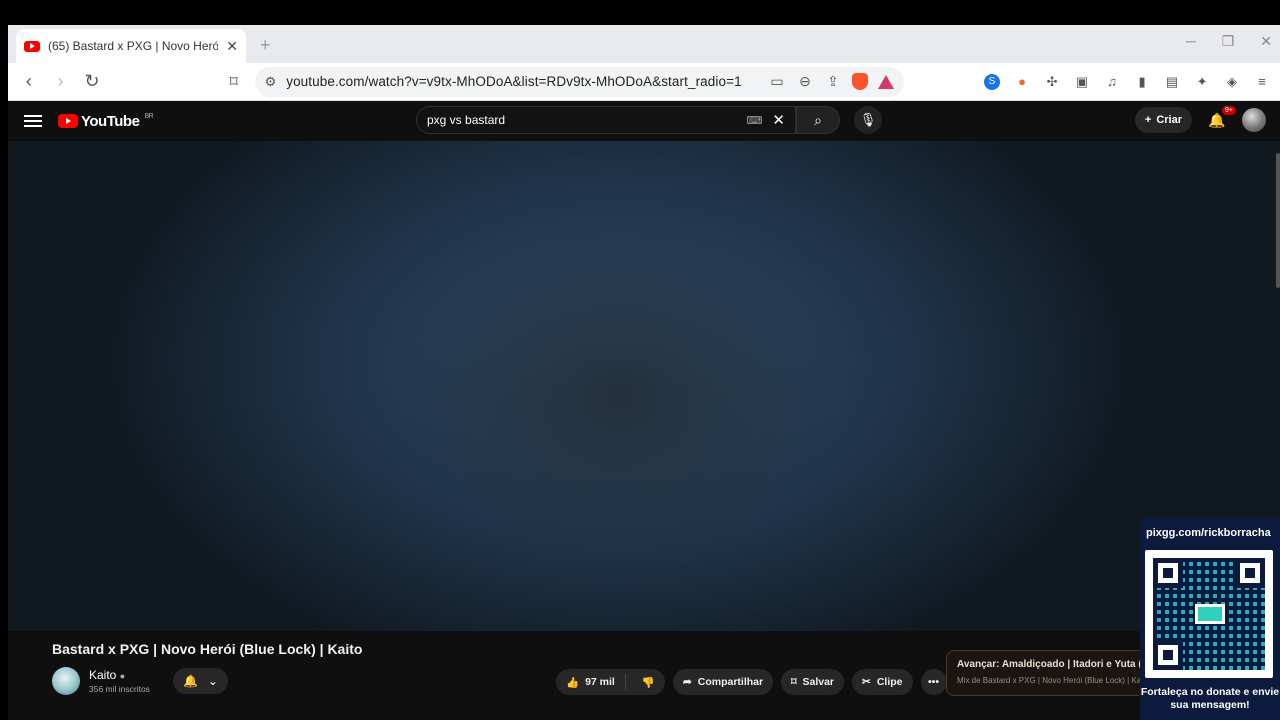 Image resolution: width=1280 pixels, height=720 pixels. What do you see at coordinates (1229, 110) in the screenshot?
I see `notifications-badge: 9+` at bounding box center [1229, 110].